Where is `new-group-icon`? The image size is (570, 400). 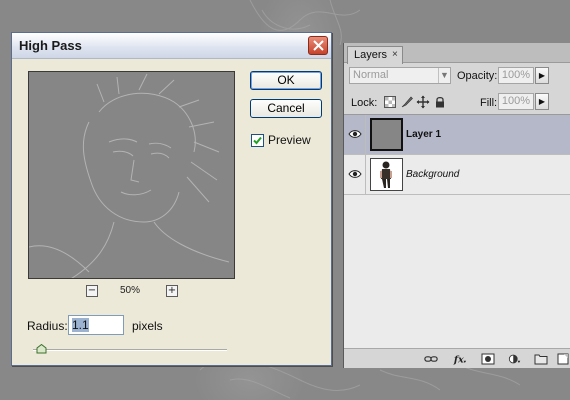
new-group-icon is located at coordinates (541, 359).